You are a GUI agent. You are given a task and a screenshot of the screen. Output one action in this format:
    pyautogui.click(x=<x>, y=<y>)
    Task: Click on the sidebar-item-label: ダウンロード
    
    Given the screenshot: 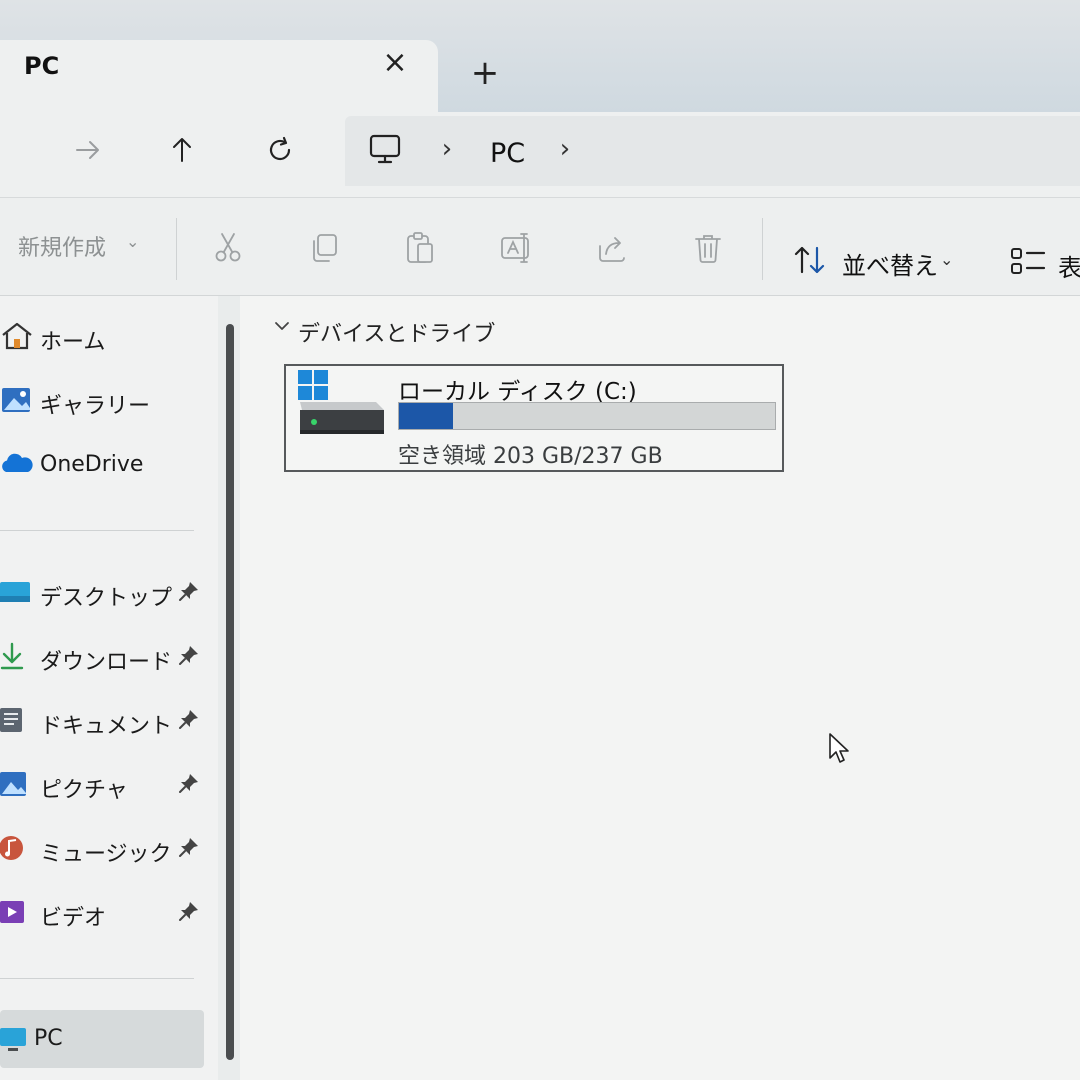 What is the action you would take?
    pyautogui.click(x=106, y=662)
    